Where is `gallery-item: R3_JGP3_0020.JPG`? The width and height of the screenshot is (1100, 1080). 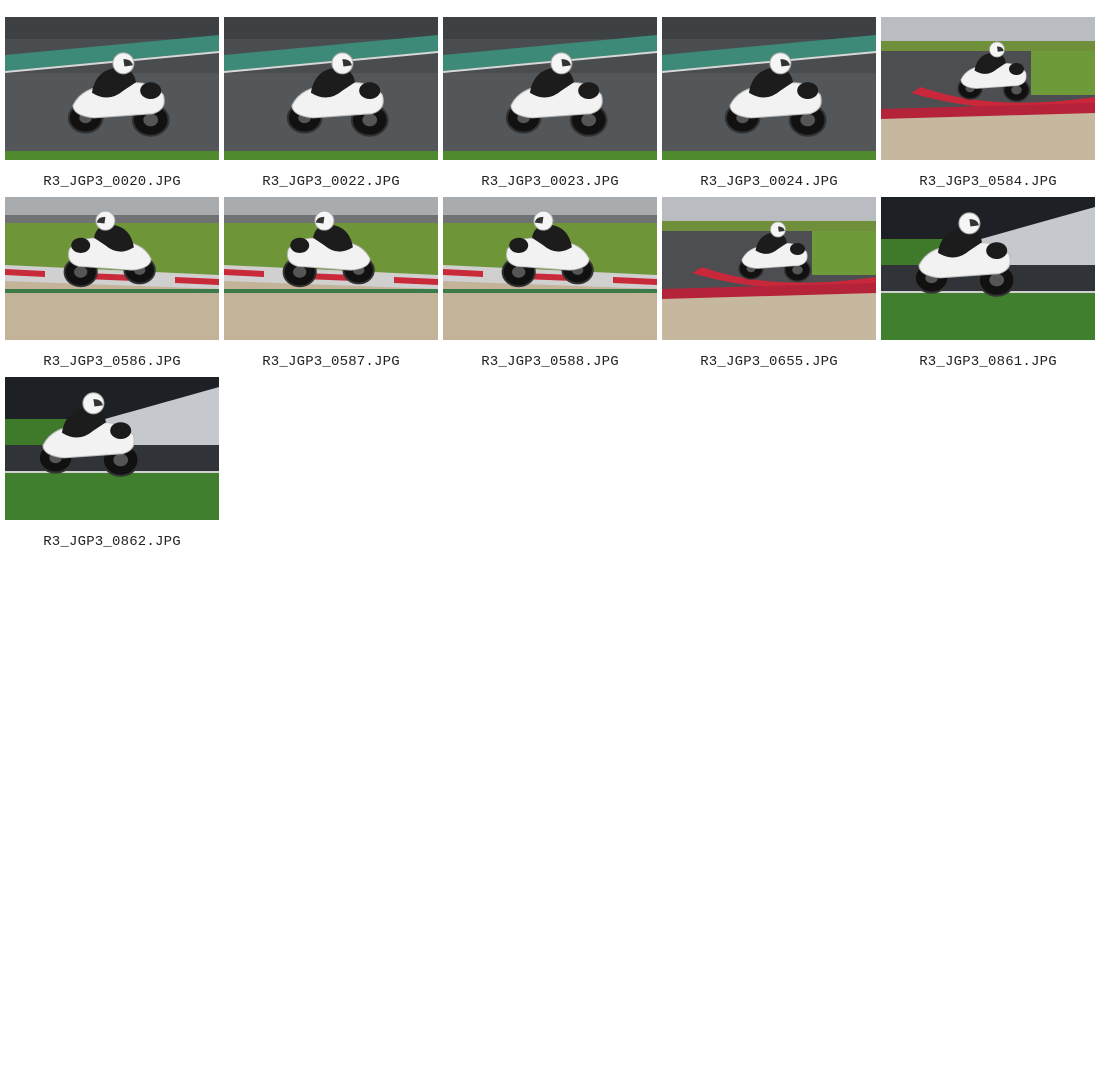 gallery-item: R3_JGP3_0020.JPG is located at coordinates (112, 107).